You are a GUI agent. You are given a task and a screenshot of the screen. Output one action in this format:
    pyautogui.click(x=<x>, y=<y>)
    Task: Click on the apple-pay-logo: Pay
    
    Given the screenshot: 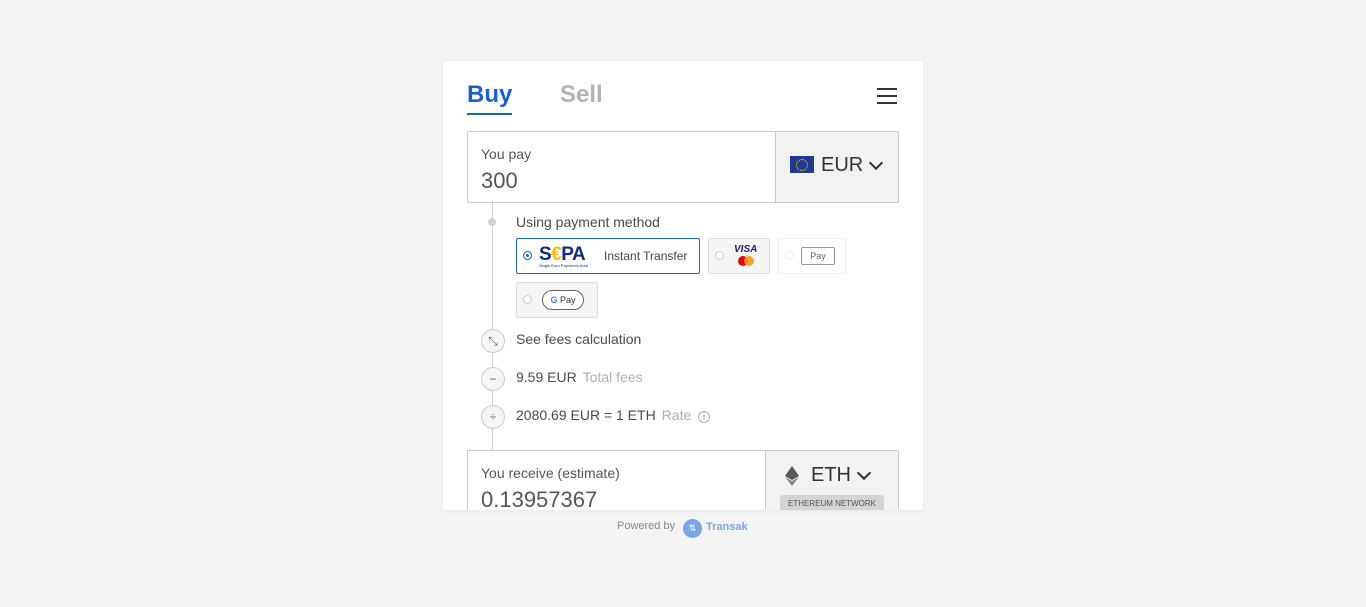 What is the action you would take?
    pyautogui.click(x=818, y=256)
    